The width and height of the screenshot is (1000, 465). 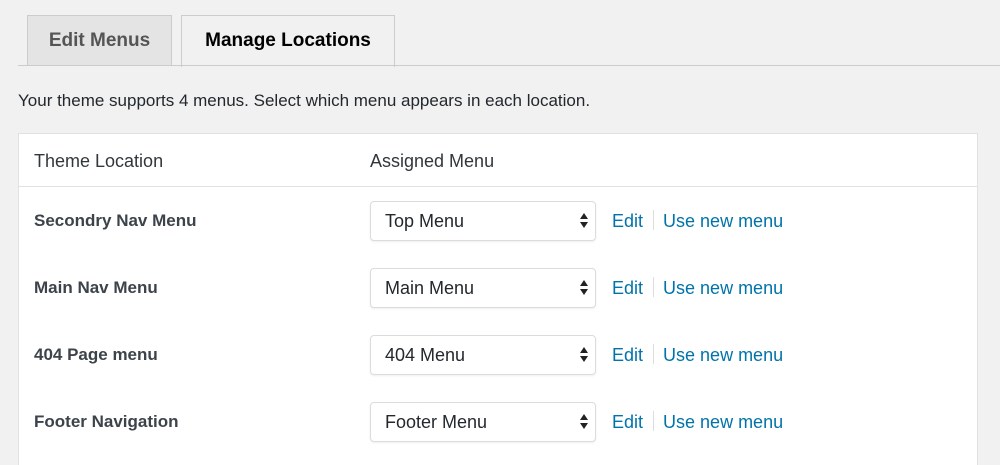 What do you see at coordinates (500, 33) in the screenshot?
I see `nav-tab-wrapper: Edit Menus Manage Locations` at bounding box center [500, 33].